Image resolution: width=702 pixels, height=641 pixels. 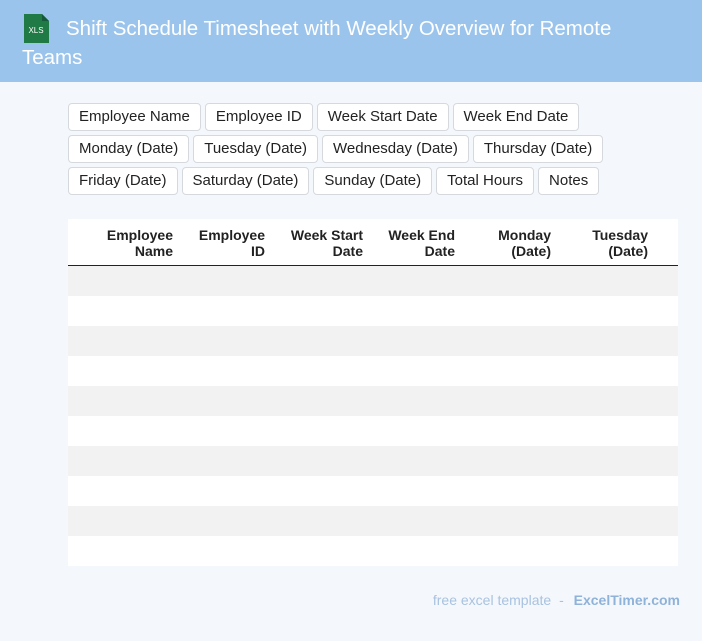 What do you see at coordinates (516, 117) in the screenshot?
I see `field-chip: Week End Date` at bounding box center [516, 117].